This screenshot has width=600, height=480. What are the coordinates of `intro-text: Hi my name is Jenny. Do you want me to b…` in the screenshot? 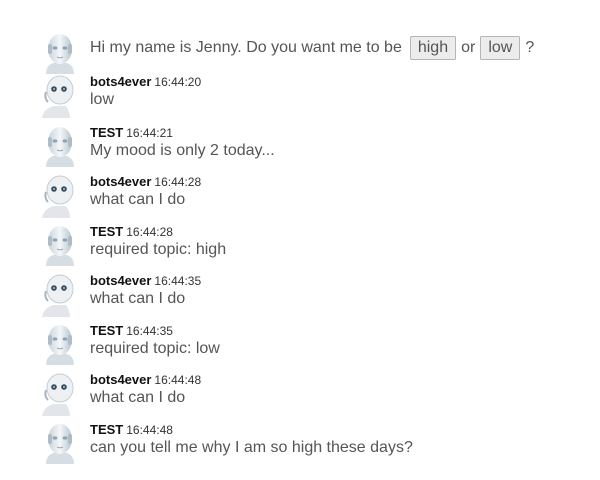 It's located at (340, 48).